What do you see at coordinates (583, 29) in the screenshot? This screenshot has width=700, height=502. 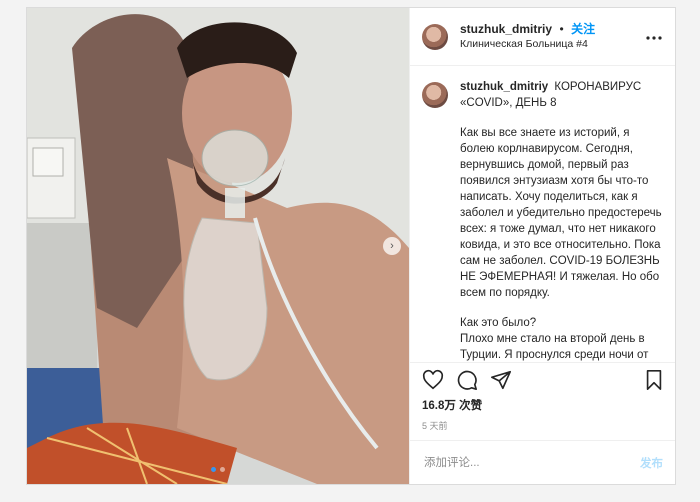 I see `follow-button: 关注` at bounding box center [583, 29].